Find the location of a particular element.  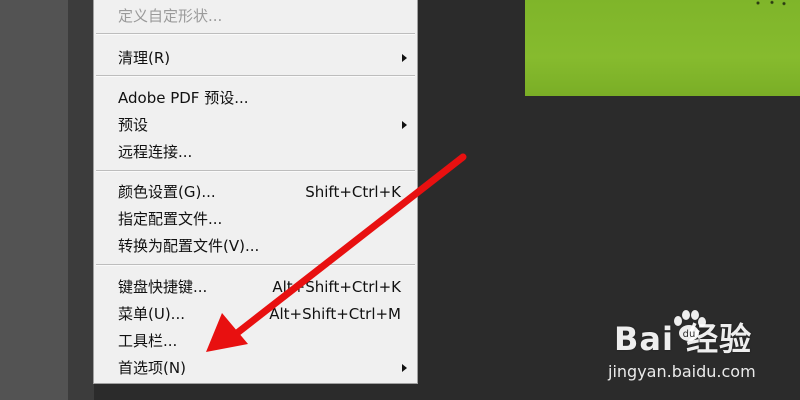

canvas-image-preview is located at coordinates (662, 48).